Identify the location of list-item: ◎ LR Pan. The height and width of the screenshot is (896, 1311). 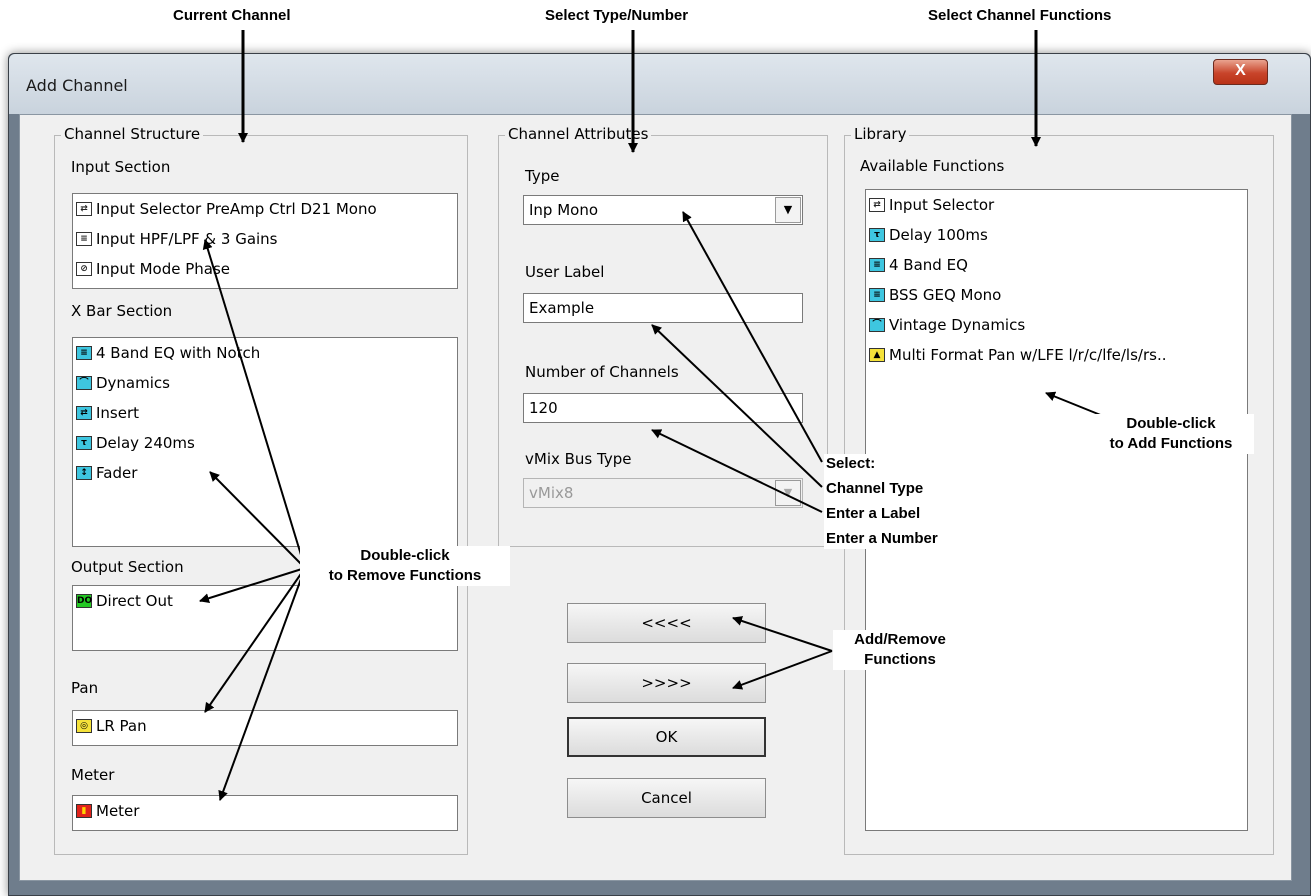
(265, 726).